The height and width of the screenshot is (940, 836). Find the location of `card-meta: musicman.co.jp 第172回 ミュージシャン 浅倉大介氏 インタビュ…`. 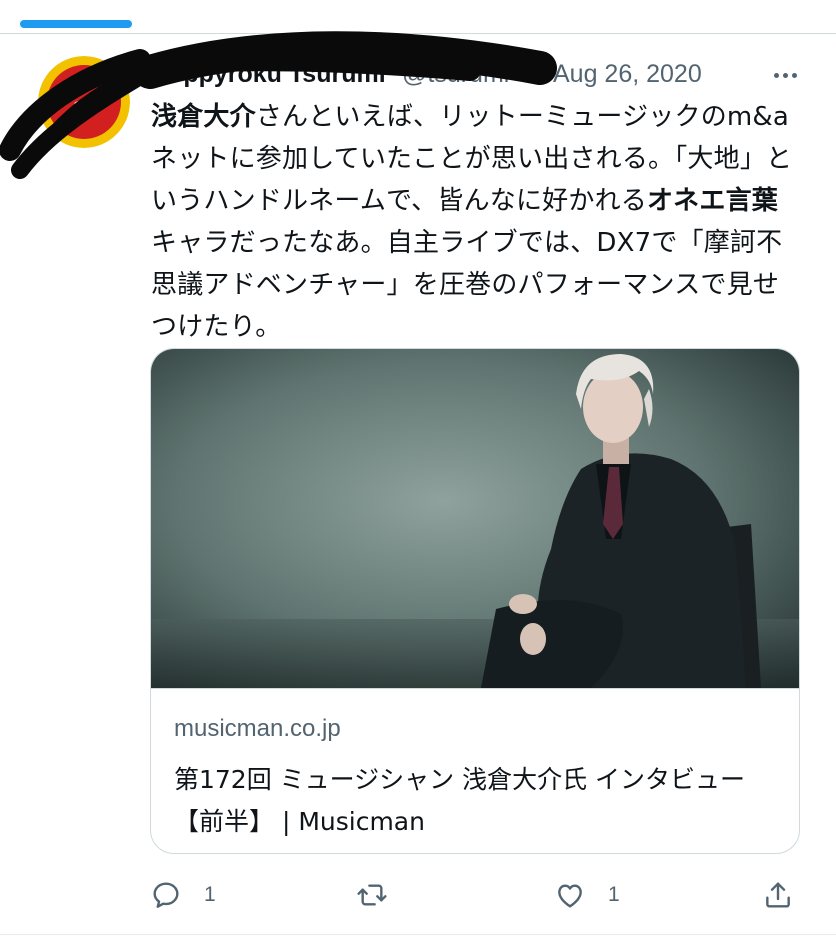

card-meta: musicman.co.jp 第172回 ミュージシャン 浅倉大介氏 インタビュ… is located at coordinates (475, 770).